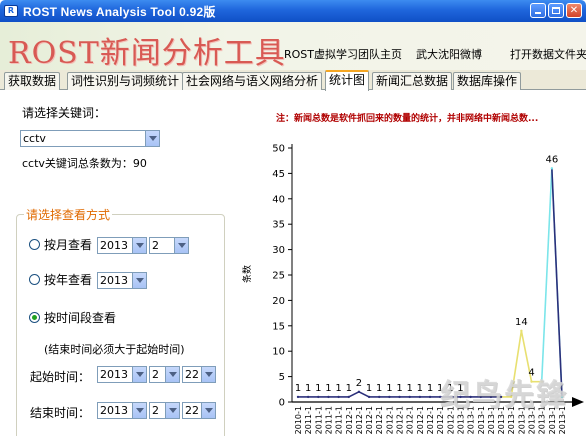  Describe the element at coordinates (125, 81) in the screenshot. I see `tab-word-frequency: 词性识别与词频统计` at that location.